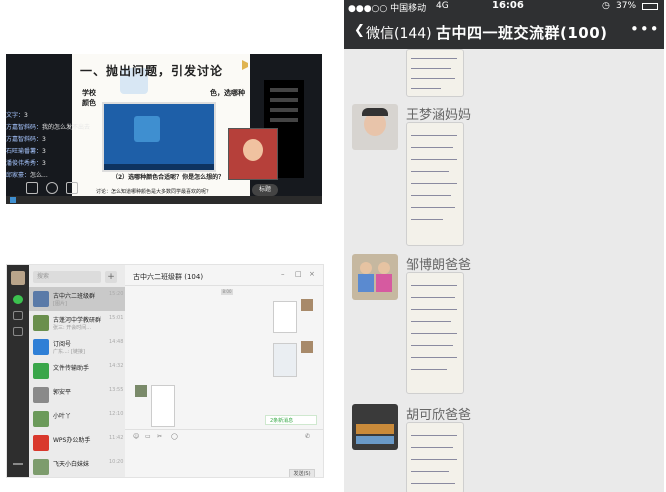 The image size is (666, 492). Describe the element at coordinates (606, 6) in the screenshot. I see `alarm-icon: ◷` at that location.